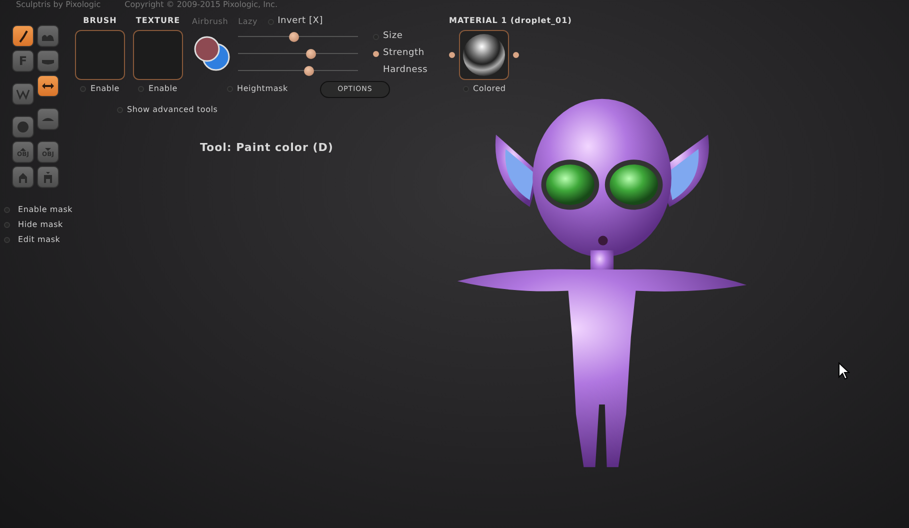  I want to click on material-heading: MATERIAL 1 (droplet_01), so click(510, 21).